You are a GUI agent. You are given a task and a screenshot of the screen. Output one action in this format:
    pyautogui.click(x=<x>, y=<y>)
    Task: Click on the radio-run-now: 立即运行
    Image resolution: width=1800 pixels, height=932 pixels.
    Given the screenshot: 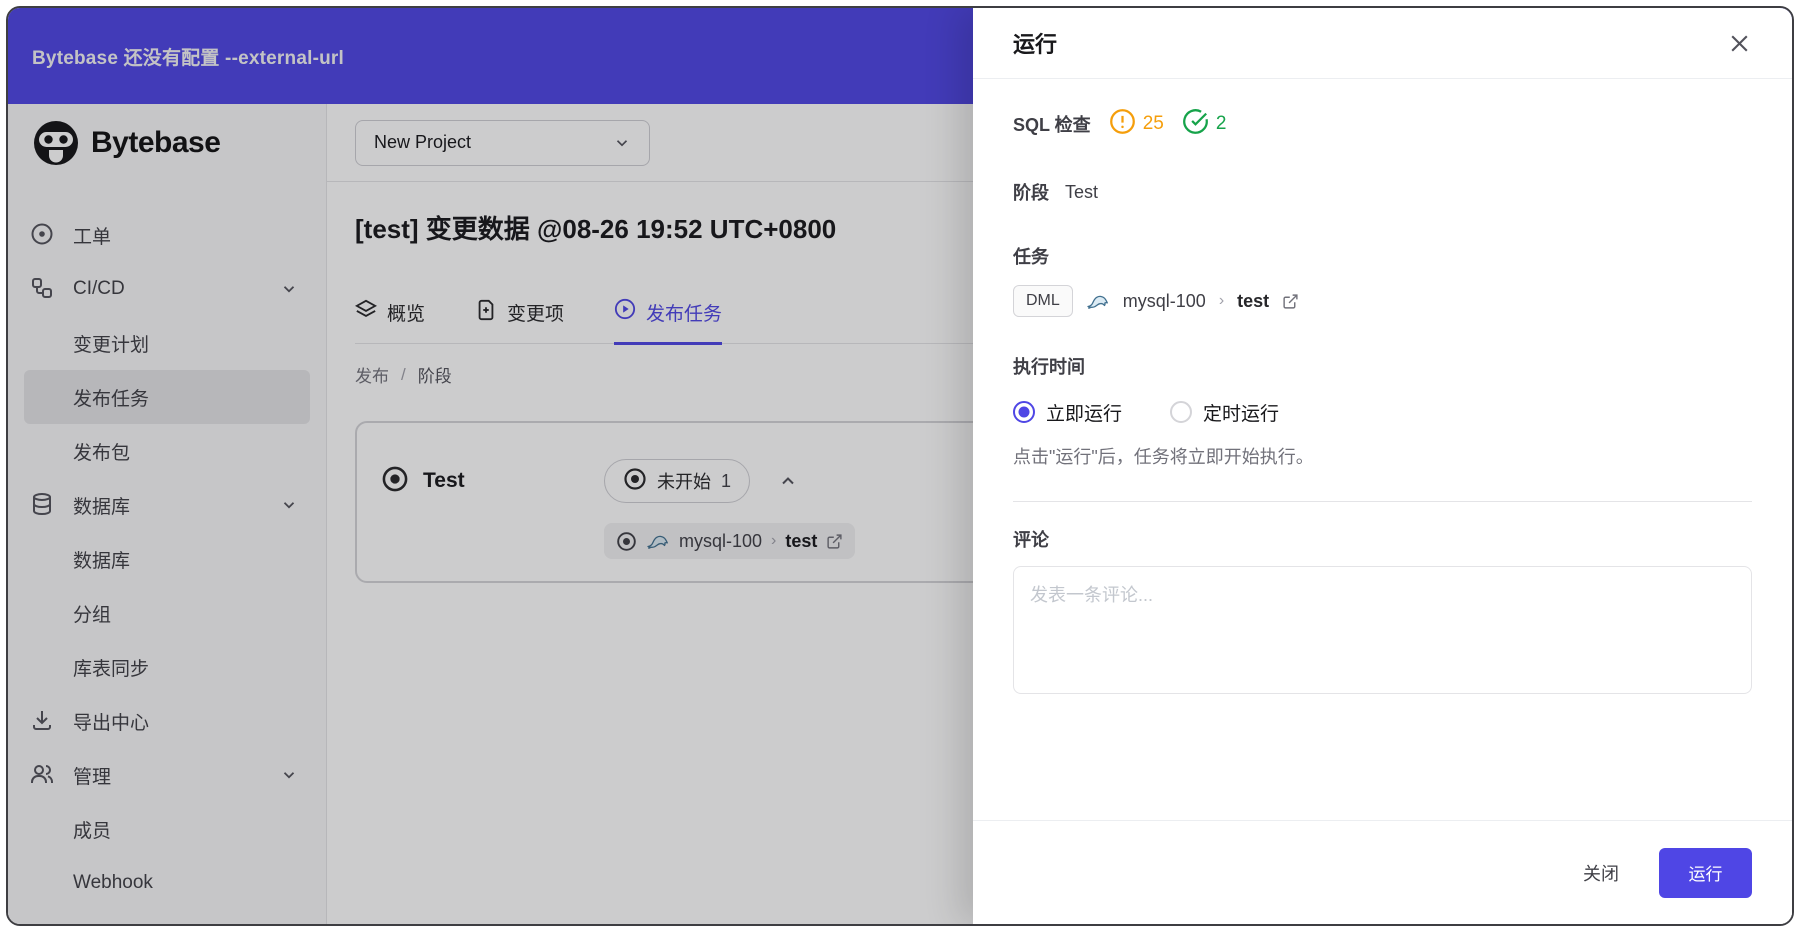 What is the action you would take?
    pyautogui.click(x=1067, y=412)
    